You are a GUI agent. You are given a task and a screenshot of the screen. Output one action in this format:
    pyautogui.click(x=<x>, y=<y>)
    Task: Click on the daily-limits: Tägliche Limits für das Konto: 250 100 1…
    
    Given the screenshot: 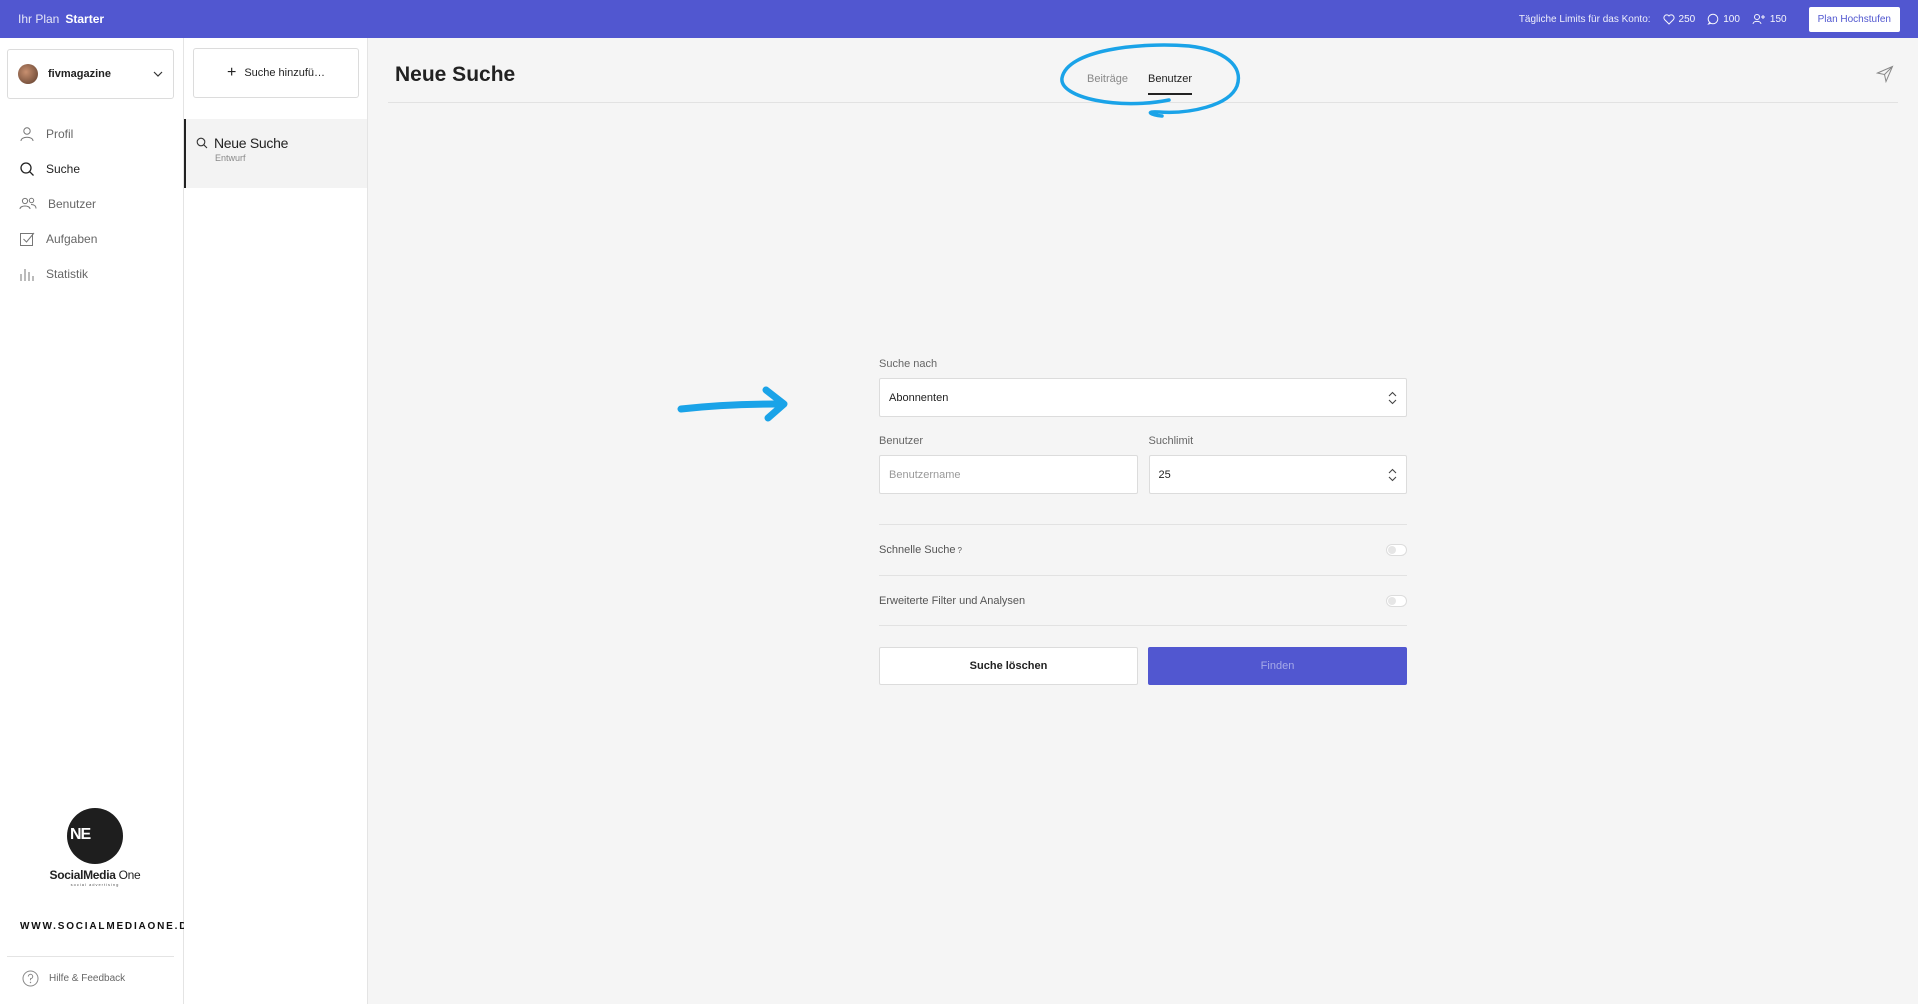 What is the action you would take?
    pyautogui.click(x=1709, y=19)
    